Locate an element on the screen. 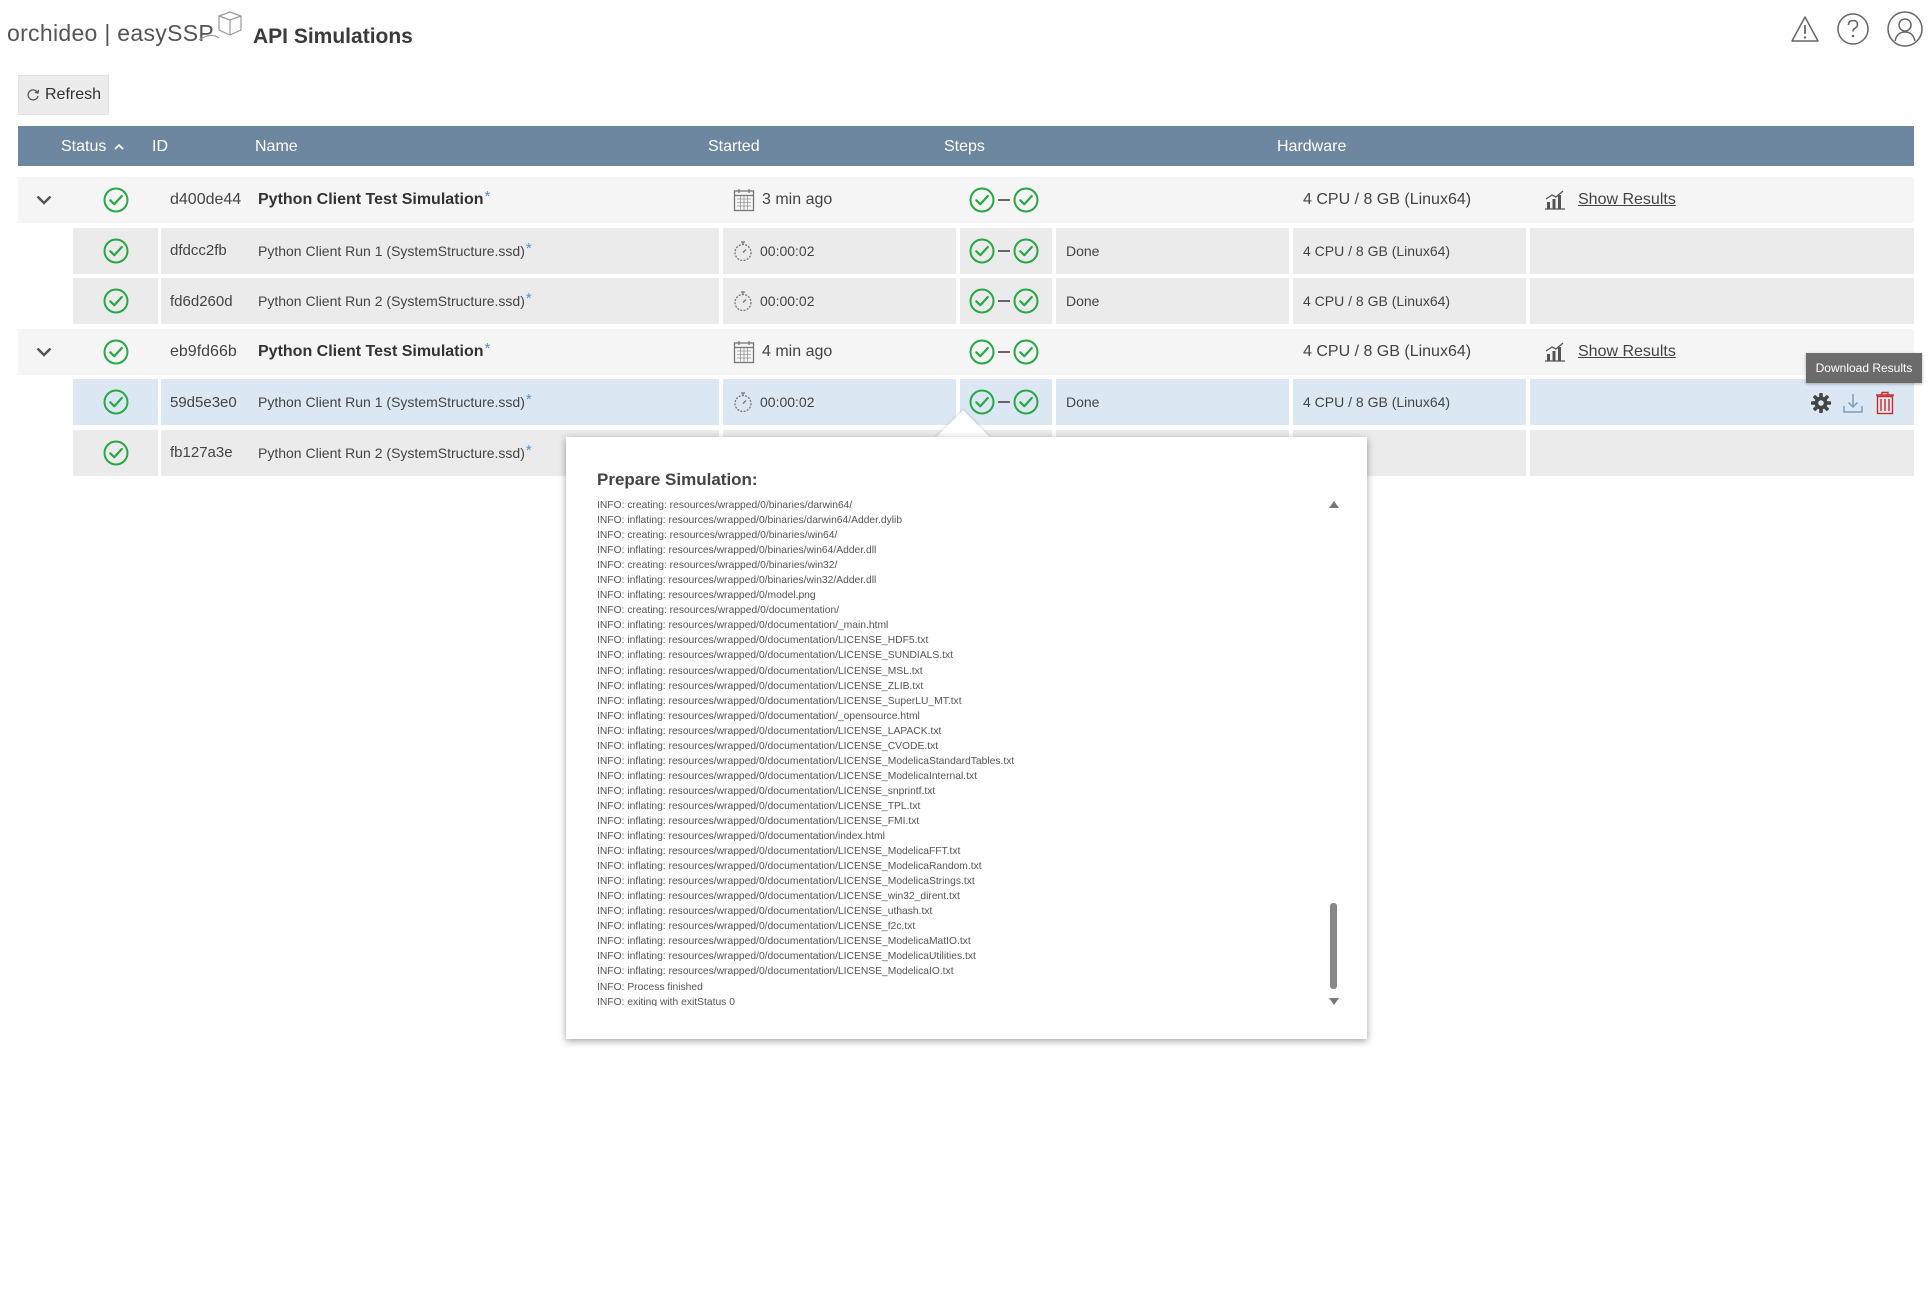 This screenshot has width=1932, height=1302. download-results-tooltip: Download Results is located at coordinates (1864, 368).